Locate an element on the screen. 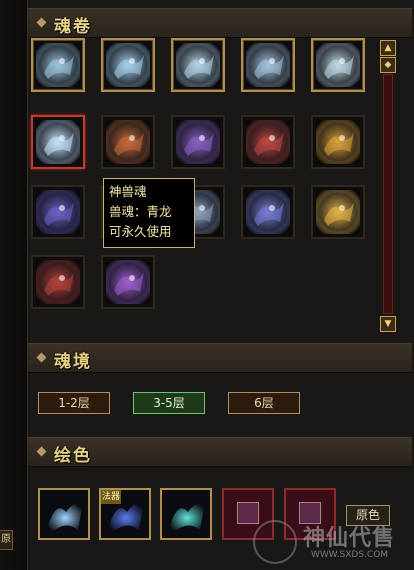 Image resolution: width=414 pixels, height=570 pixels. scroll-track is located at coordinates (388, 194).